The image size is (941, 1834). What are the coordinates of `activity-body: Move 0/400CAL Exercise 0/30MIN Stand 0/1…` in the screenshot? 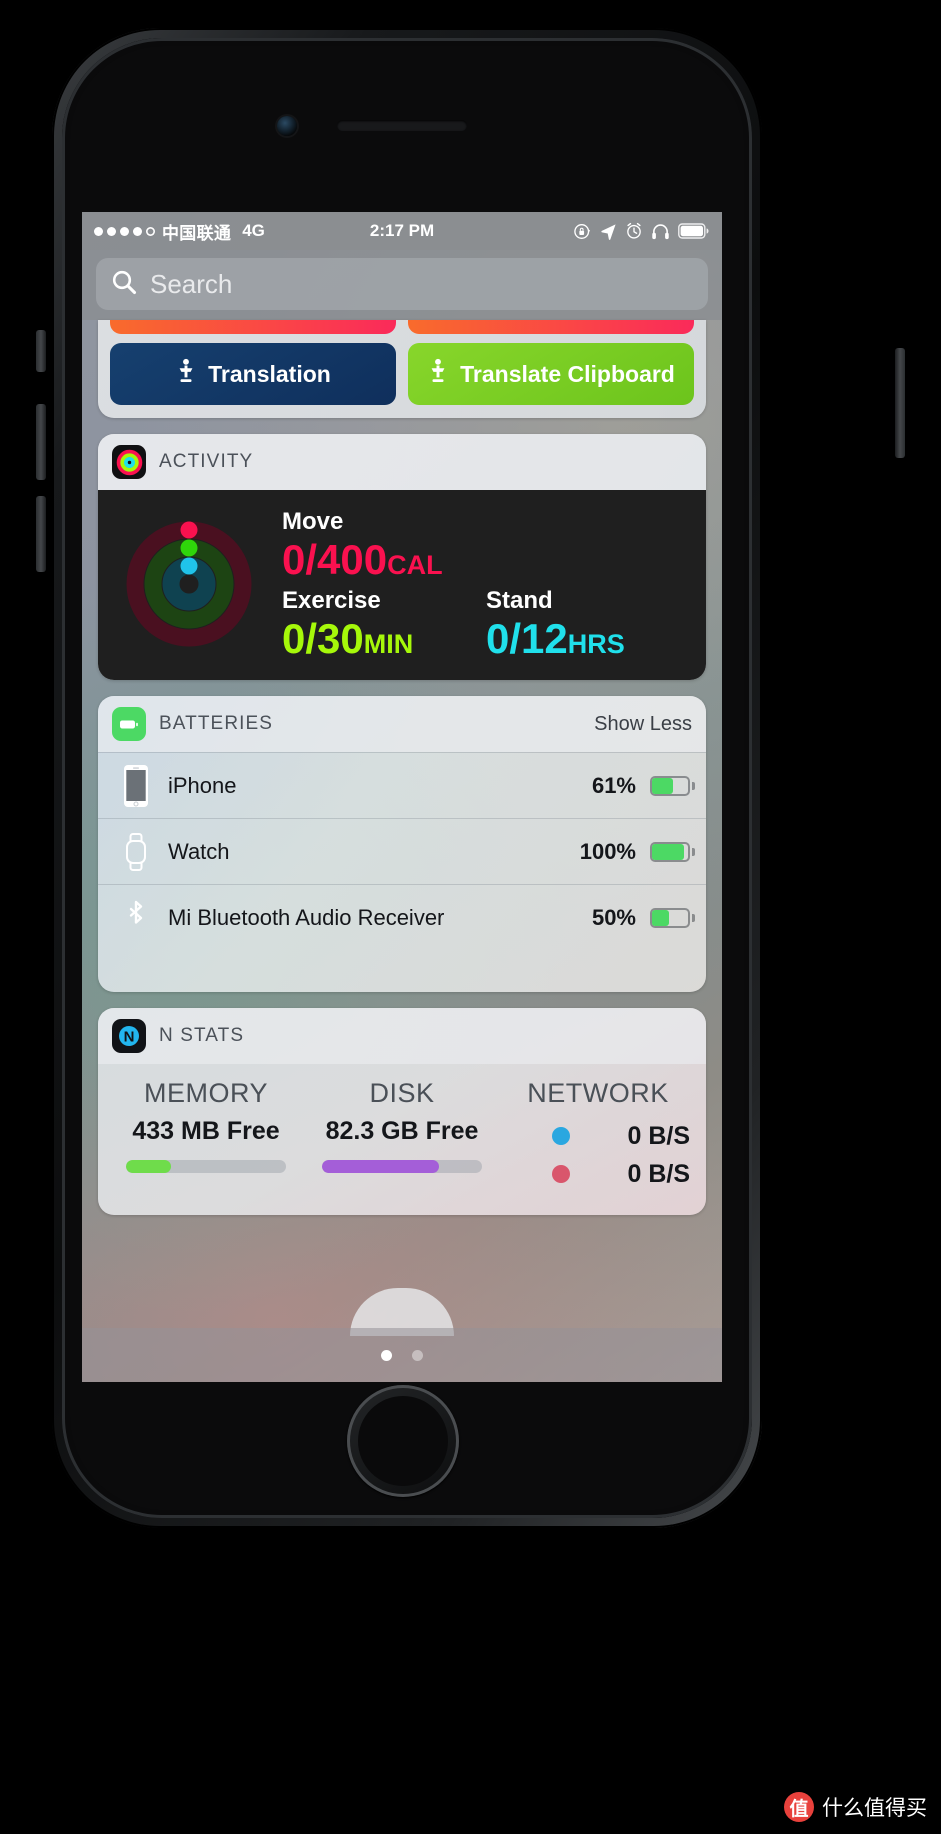 It's located at (402, 585).